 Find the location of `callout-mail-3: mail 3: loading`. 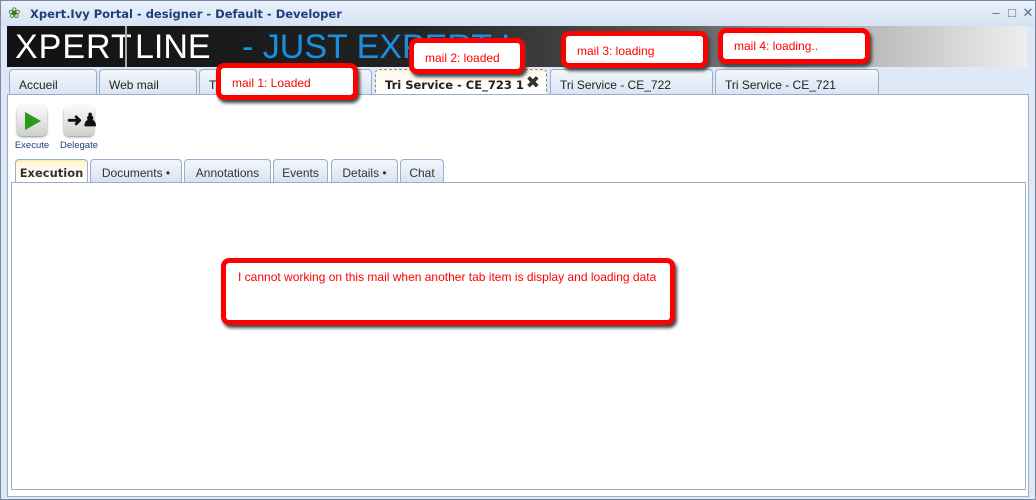

callout-mail-3: mail 3: loading is located at coordinates (634, 49).